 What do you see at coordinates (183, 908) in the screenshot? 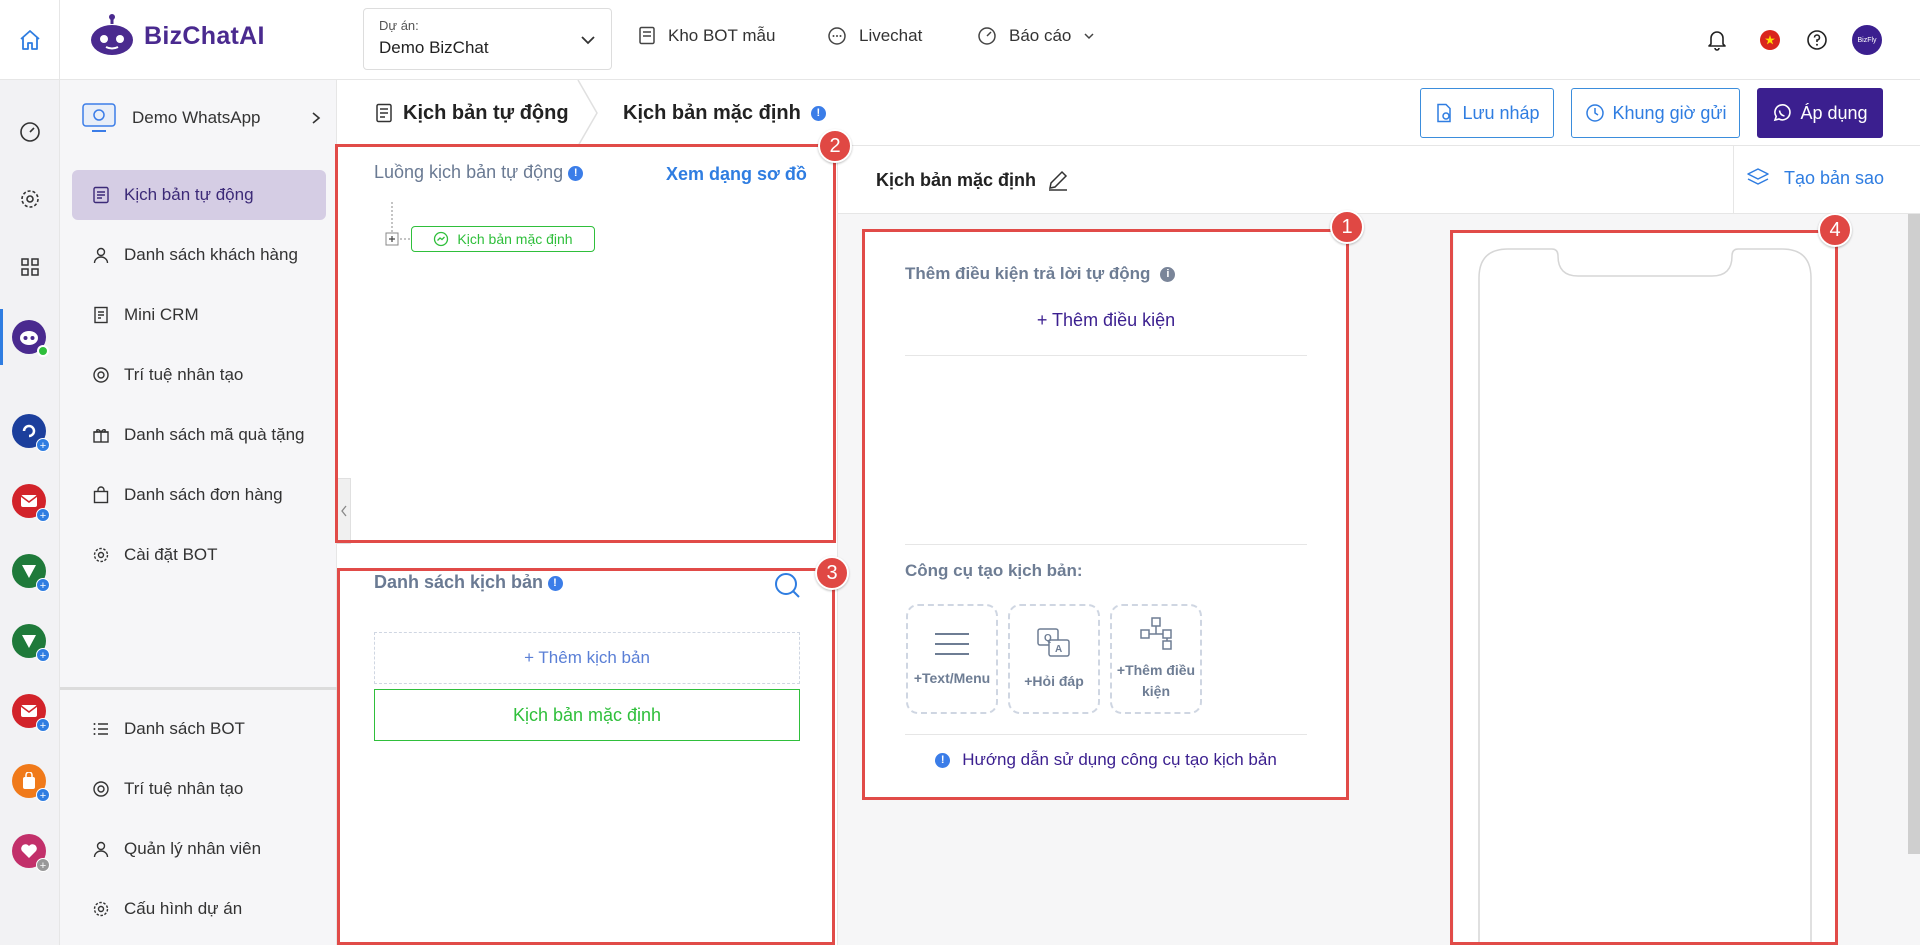
I see `sidebar-item-label: Cấu hình dự án` at bounding box center [183, 908].